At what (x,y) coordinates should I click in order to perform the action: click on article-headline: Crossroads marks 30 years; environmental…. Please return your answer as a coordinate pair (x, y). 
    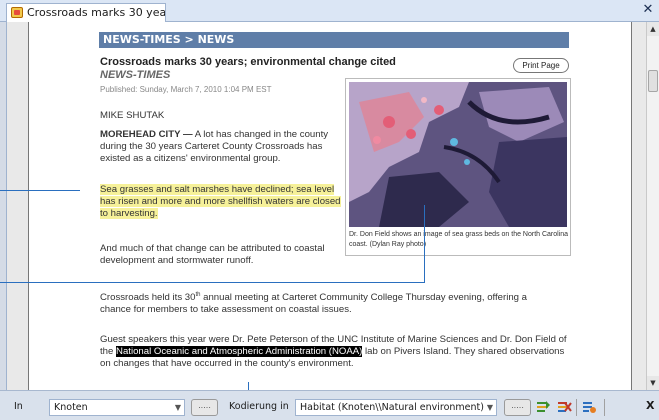
    Looking at the image, I should click on (248, 62).